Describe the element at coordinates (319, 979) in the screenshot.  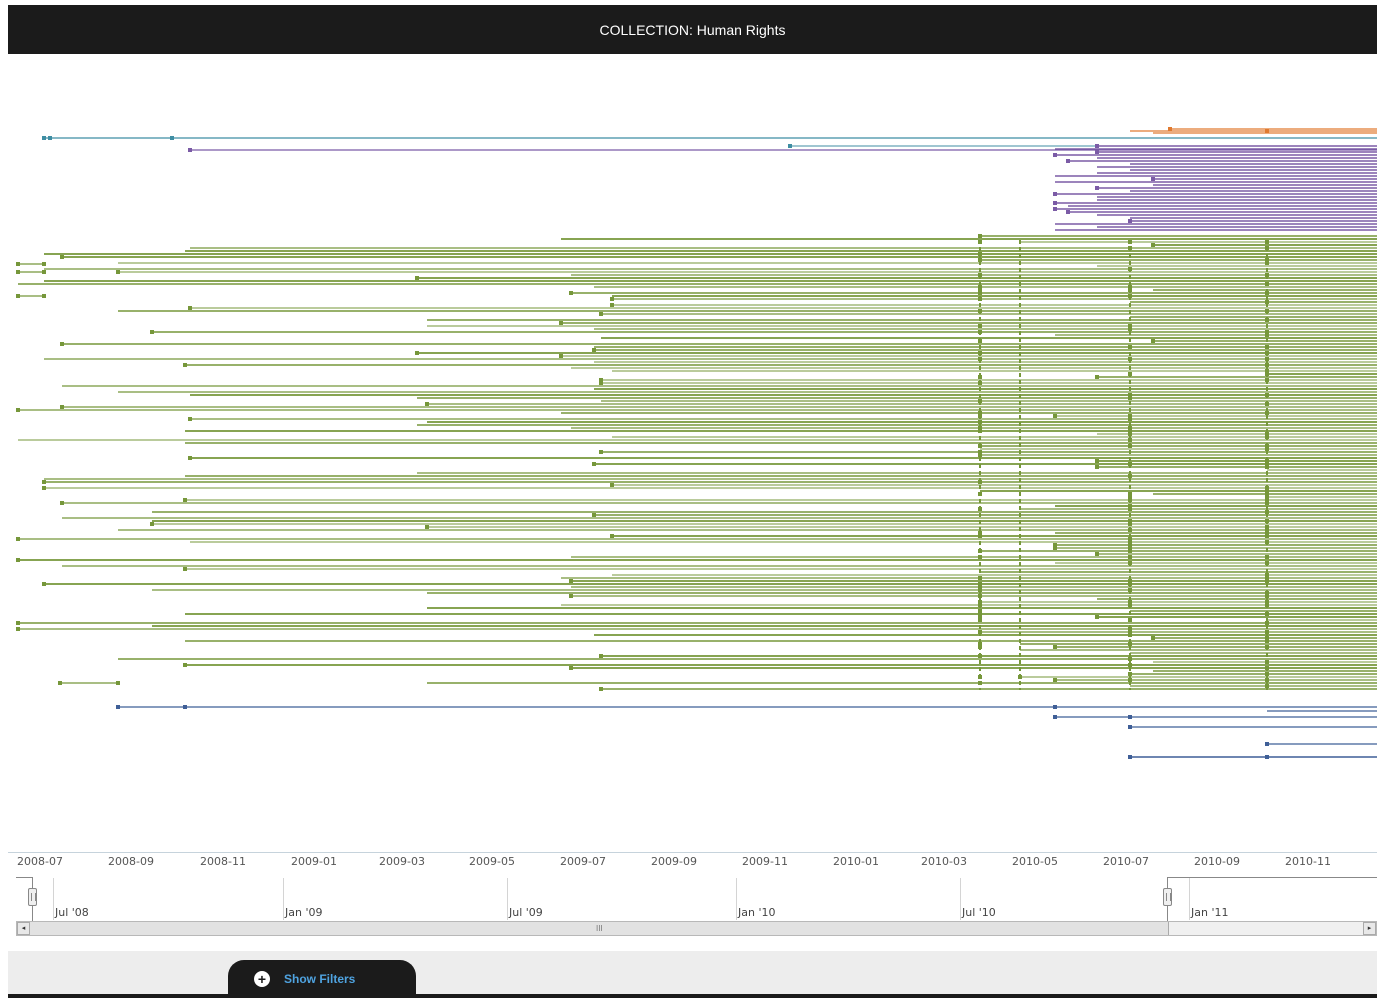
I see `show-filters-button: Show Filters` at that location.